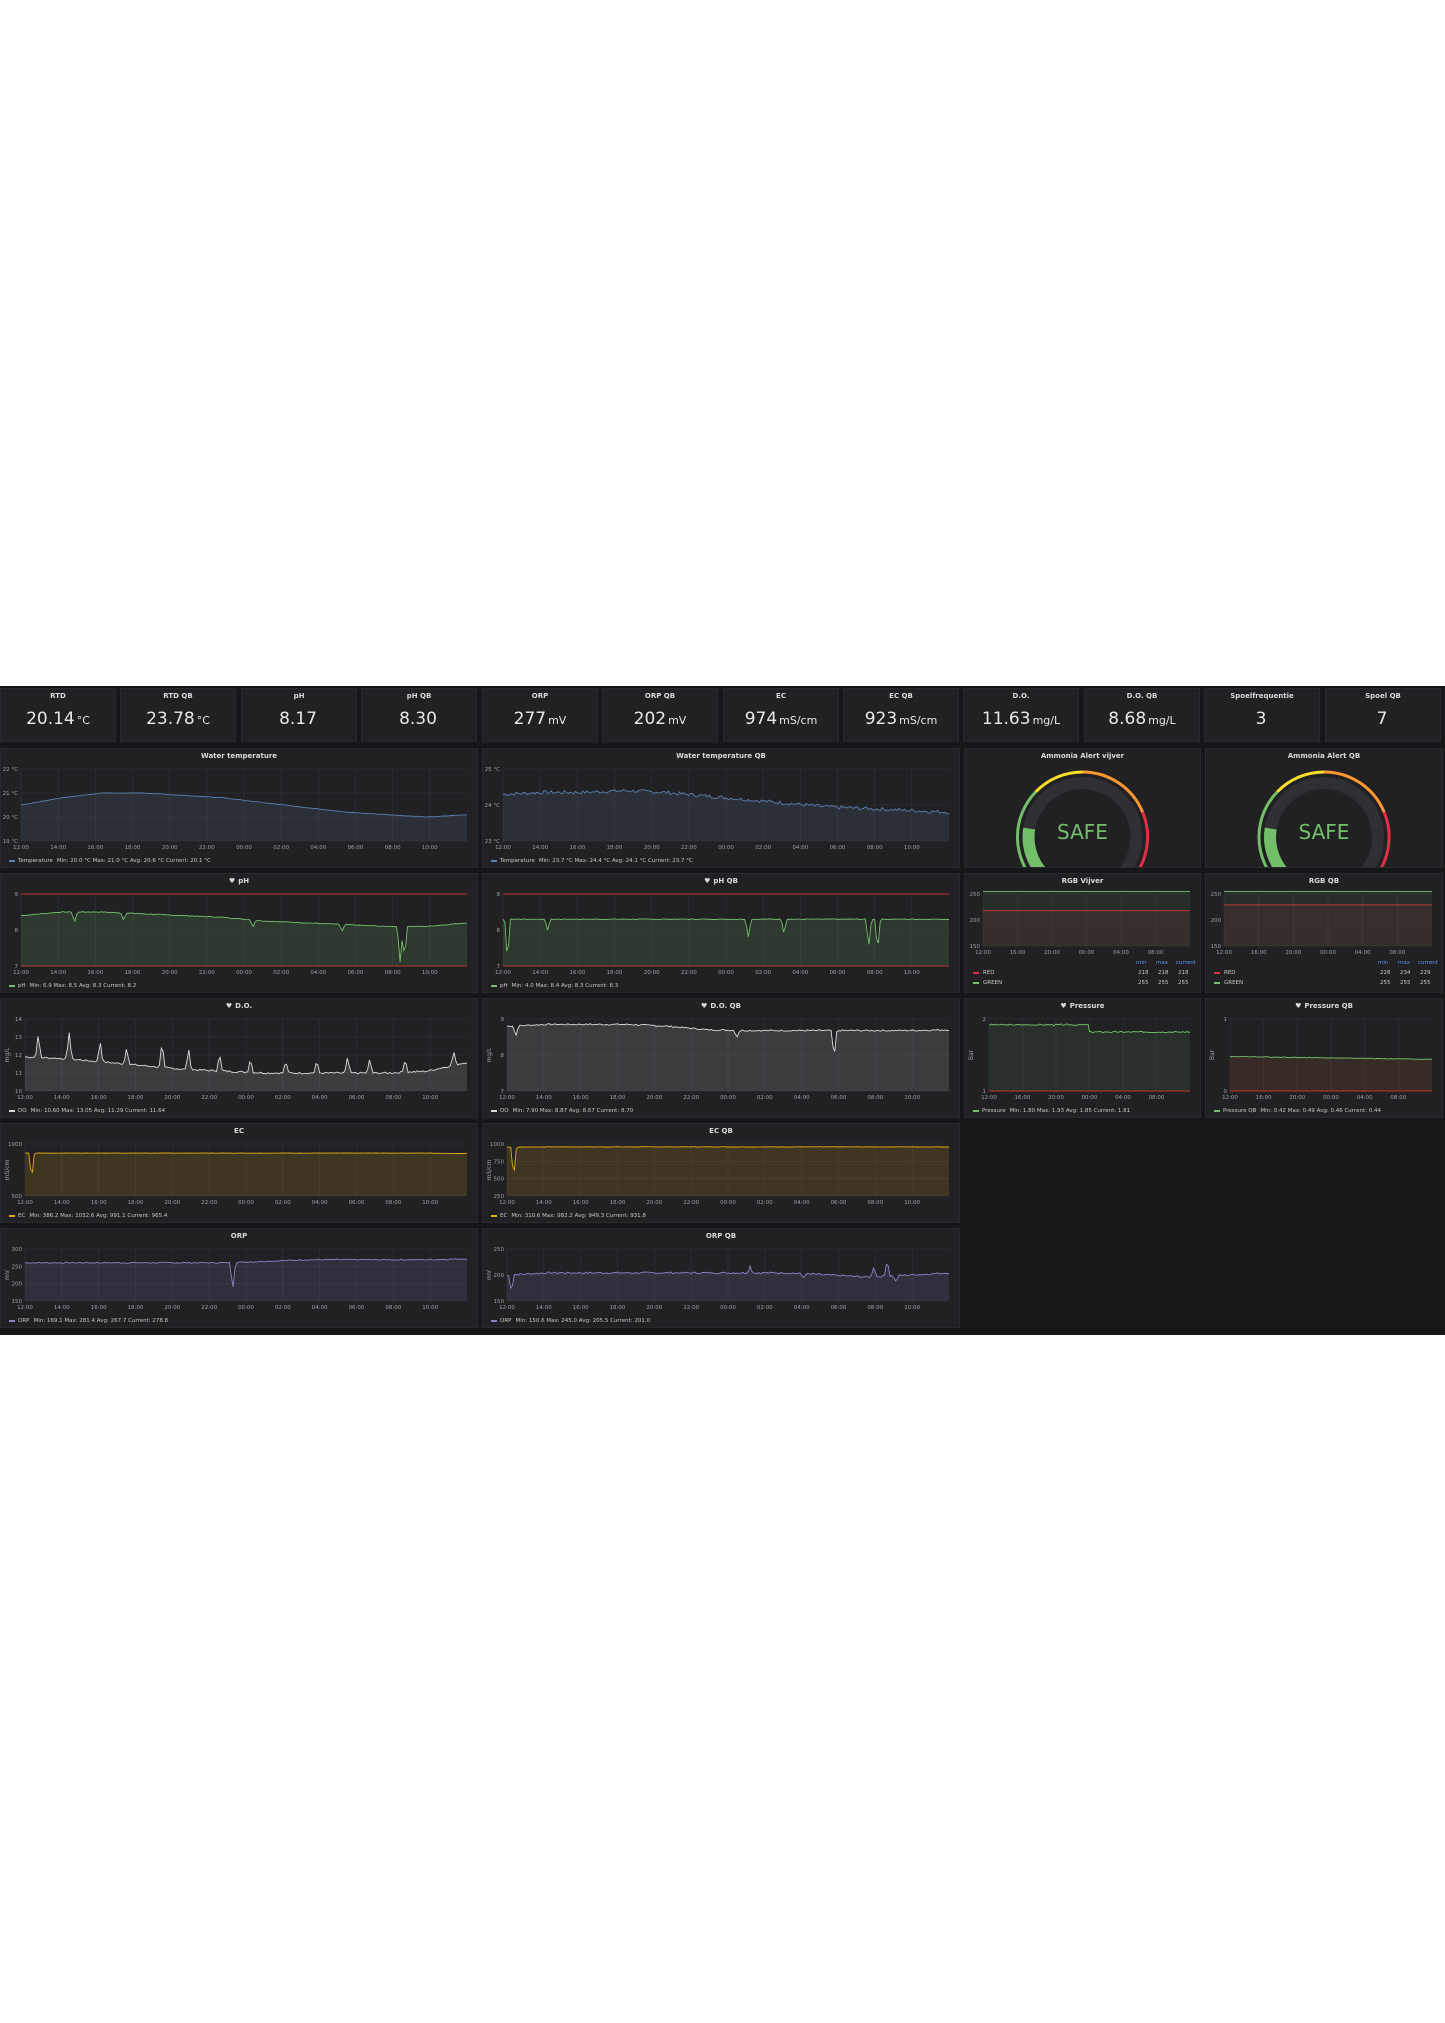  Describe the element at coordinates (1321, 1059) in the screenshot. I see `pressure-chart-svg: 1012:00 16:00 20:00 00:00 04:00 08:00Bar` at that location.